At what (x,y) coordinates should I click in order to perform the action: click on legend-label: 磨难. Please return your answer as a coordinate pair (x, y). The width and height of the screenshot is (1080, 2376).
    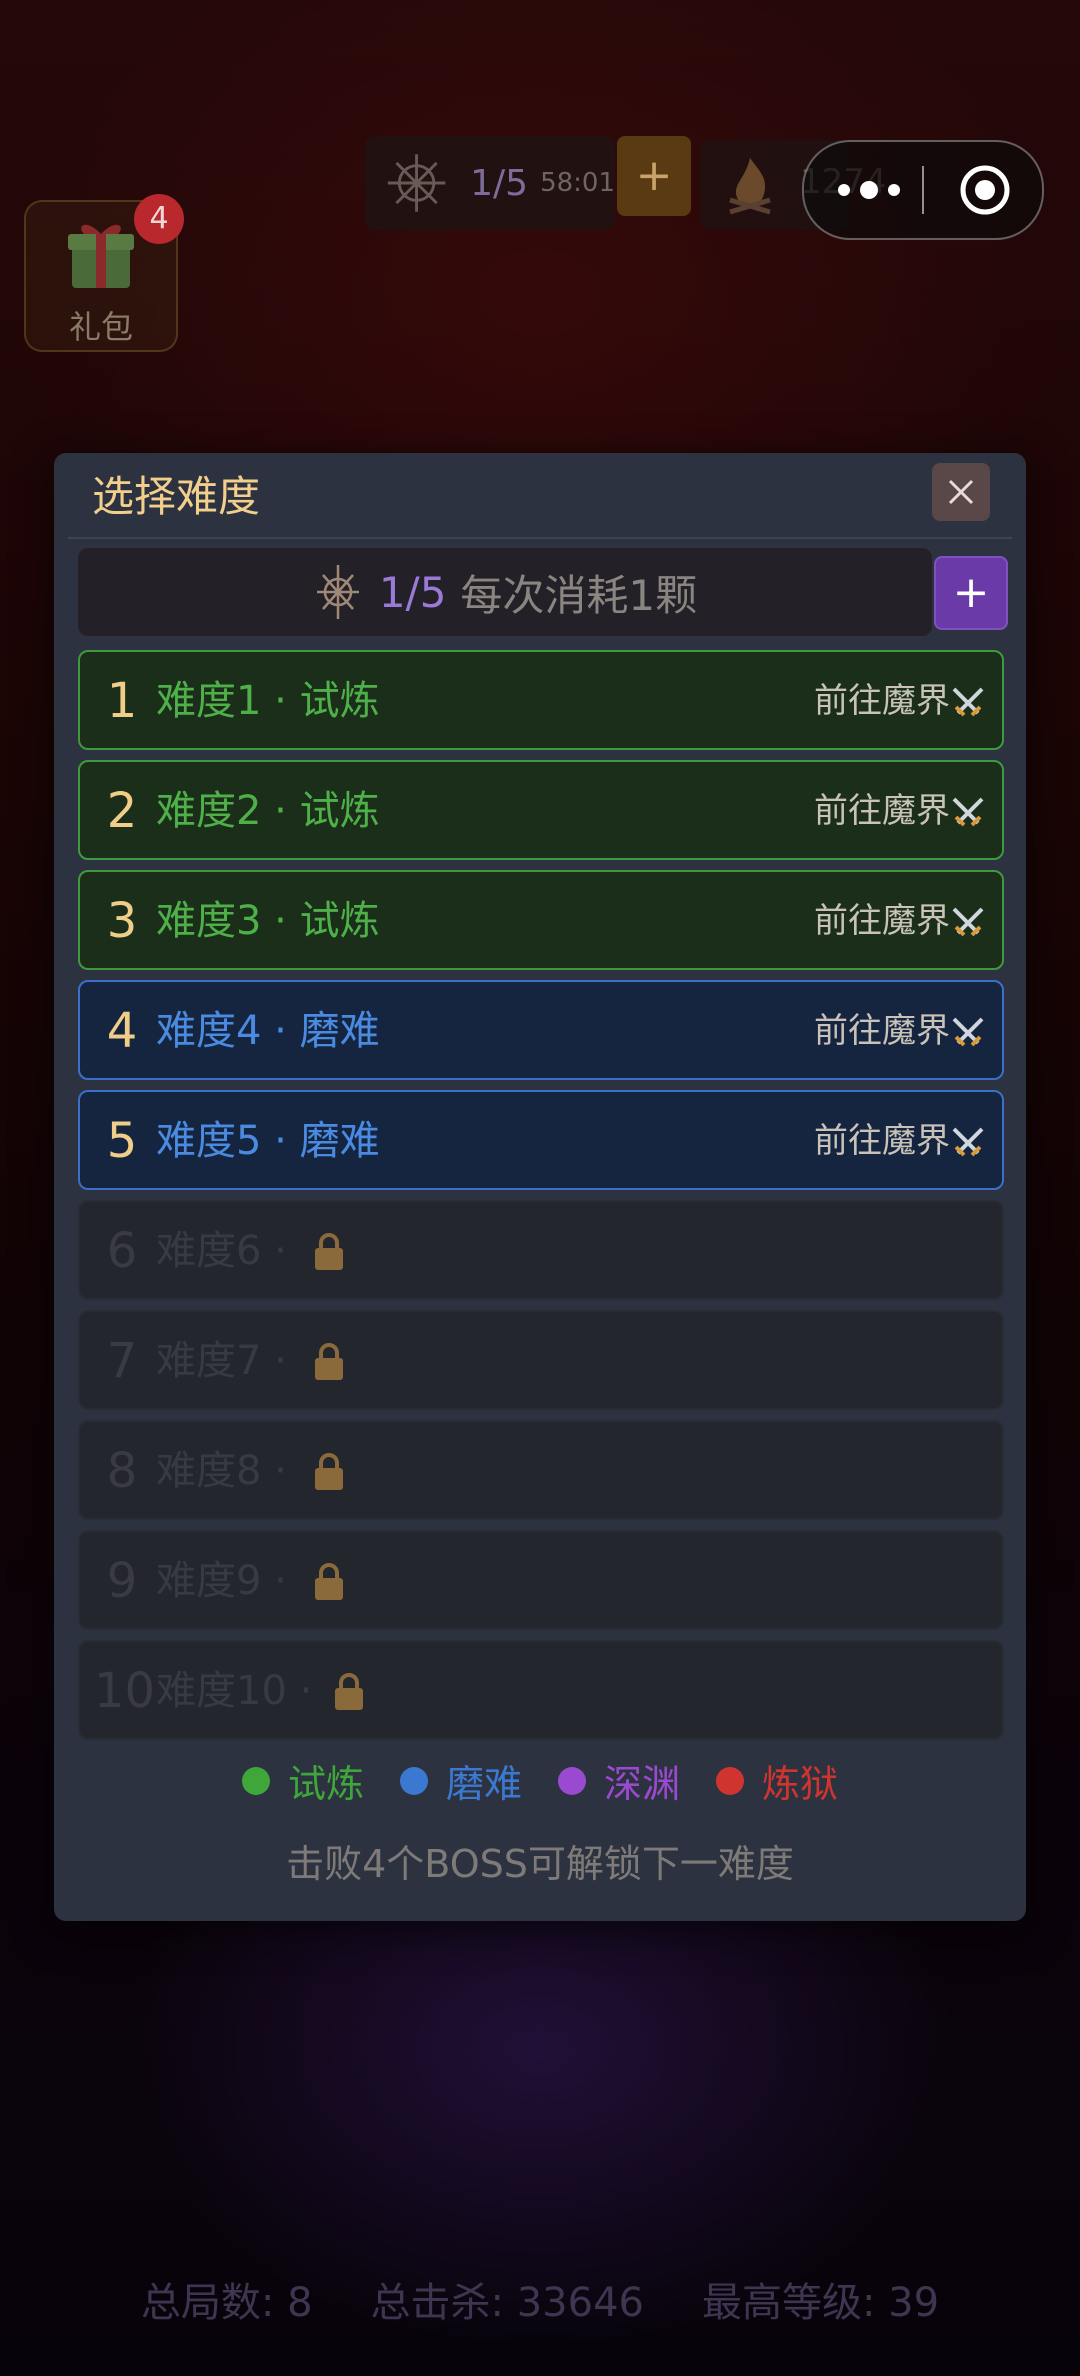
    Looking at the image, I should click on (483, 1784).